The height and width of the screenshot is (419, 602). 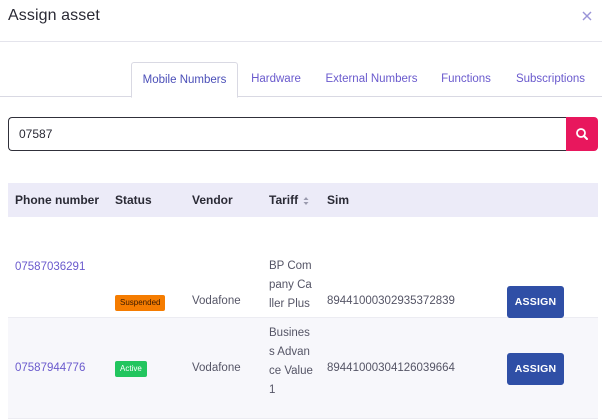 What do you see at coordinates (284, 200) in the screenshot?
I see `column-tariff-label: Tariff` at bounding box center [284, 200].